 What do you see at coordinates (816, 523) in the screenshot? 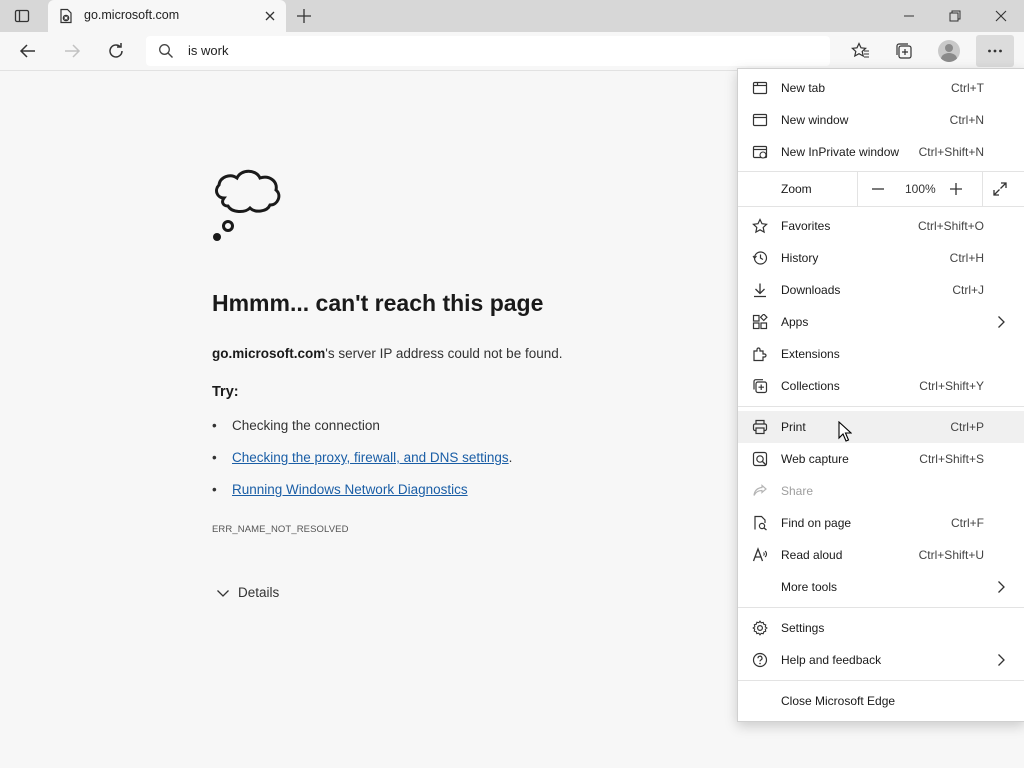
I see `menu-item-label: Find on page` at bounding box center [816, 523].